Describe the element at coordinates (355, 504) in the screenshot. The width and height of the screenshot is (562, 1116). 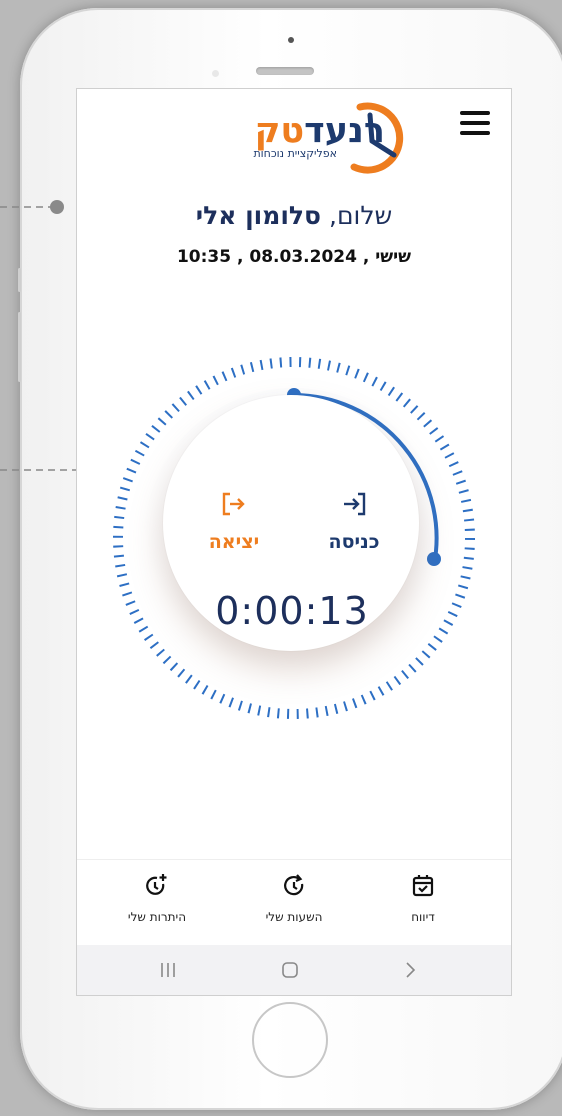
I see `login-icon` at that location.